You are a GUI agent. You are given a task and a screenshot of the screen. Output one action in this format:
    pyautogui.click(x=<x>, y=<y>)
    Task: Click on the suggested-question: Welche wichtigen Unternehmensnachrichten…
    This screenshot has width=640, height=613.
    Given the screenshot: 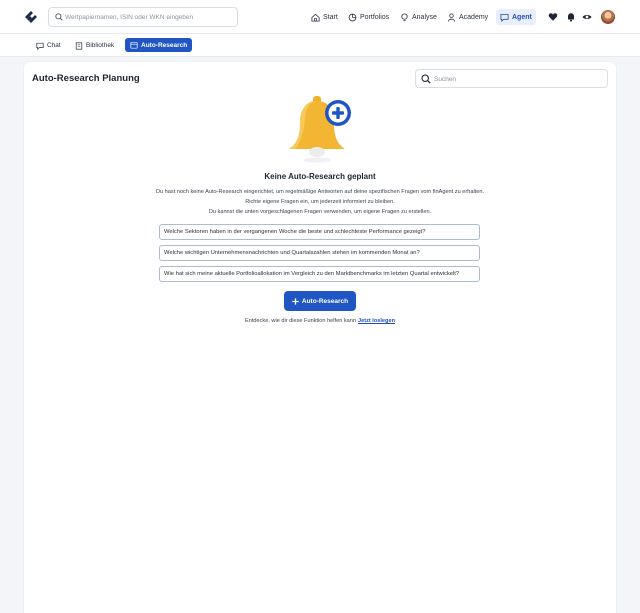 What is the action you would take?
    pyautogui.click(x=319, y=253)
    